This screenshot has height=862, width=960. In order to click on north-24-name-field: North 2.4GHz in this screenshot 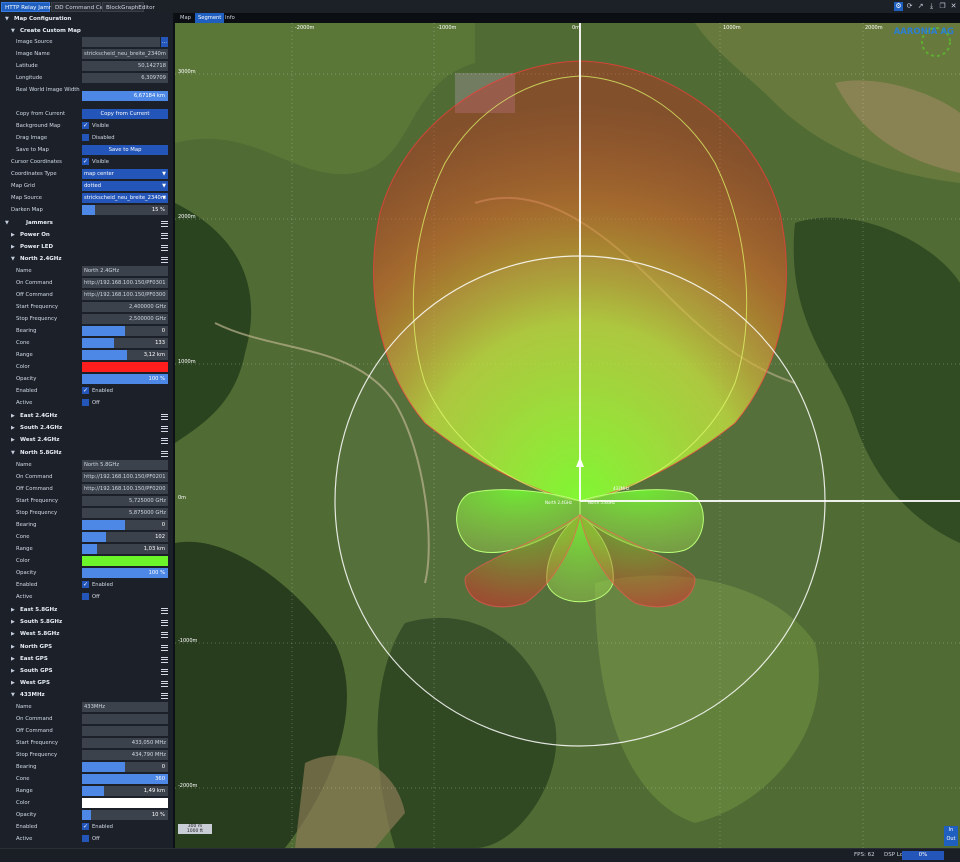, I will do `click(125, 271)`.